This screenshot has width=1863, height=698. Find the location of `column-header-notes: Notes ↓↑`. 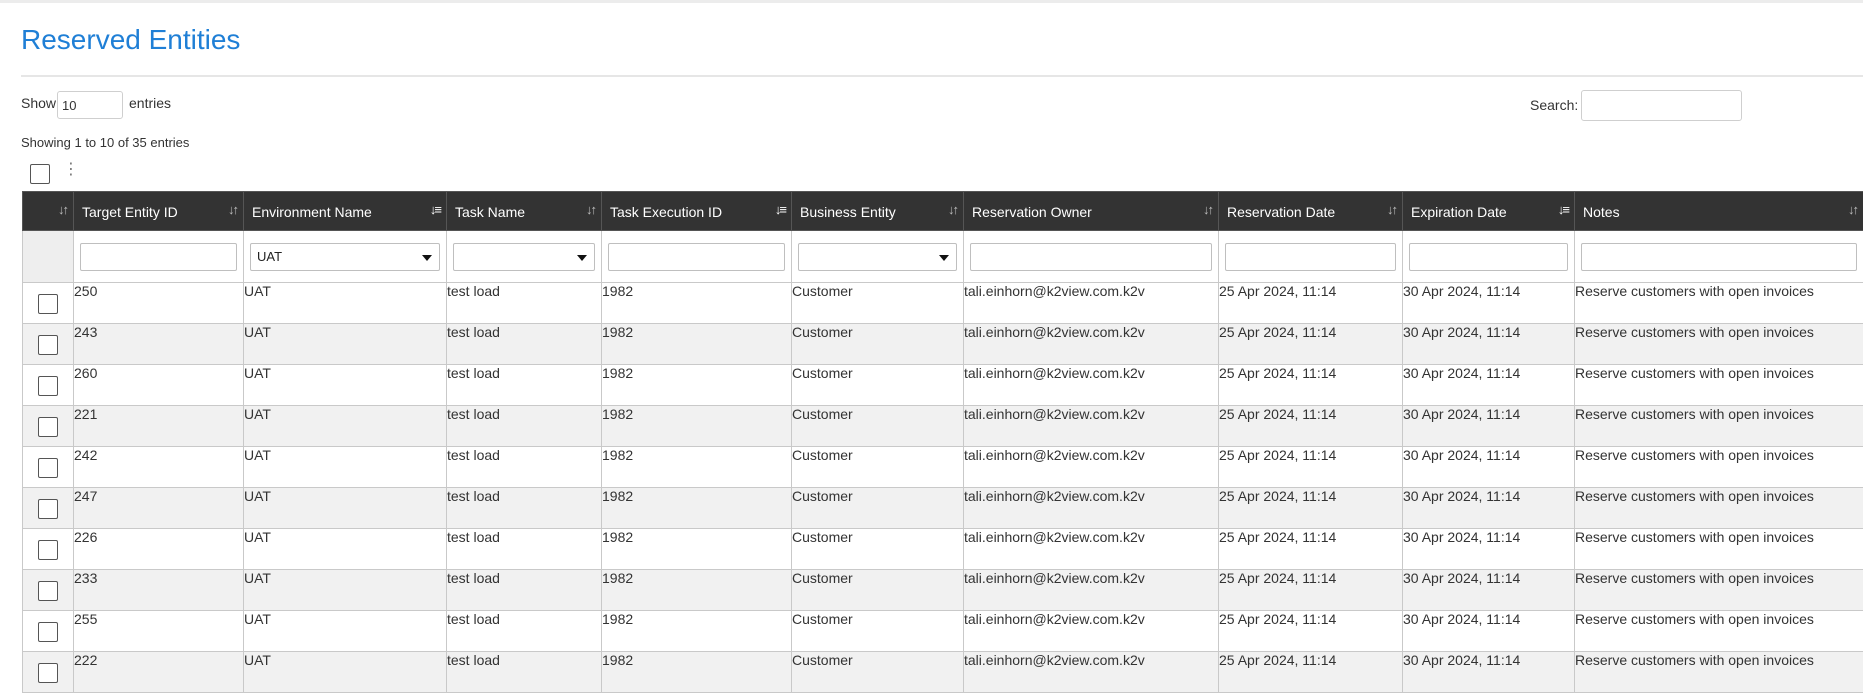

column-header-notes: Notes ↓↑ is located at coordinates (1718, 211).